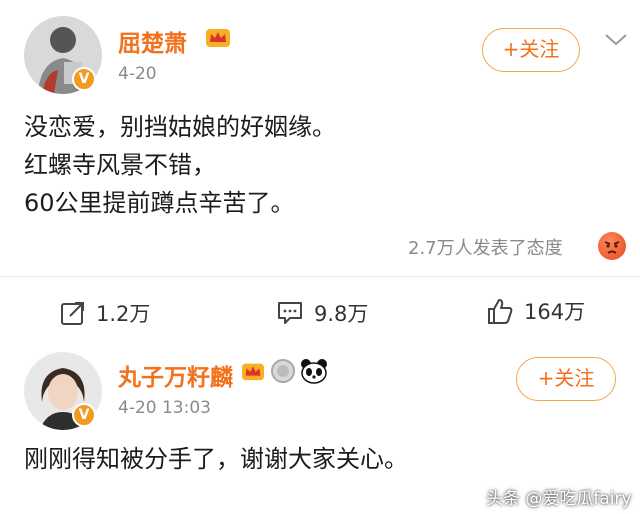 The height and width of the screenshot is (514, 640). Describe the element at coordinates (341, 314) in the screenshot. I see `comment-count: 9.8万` at that location.